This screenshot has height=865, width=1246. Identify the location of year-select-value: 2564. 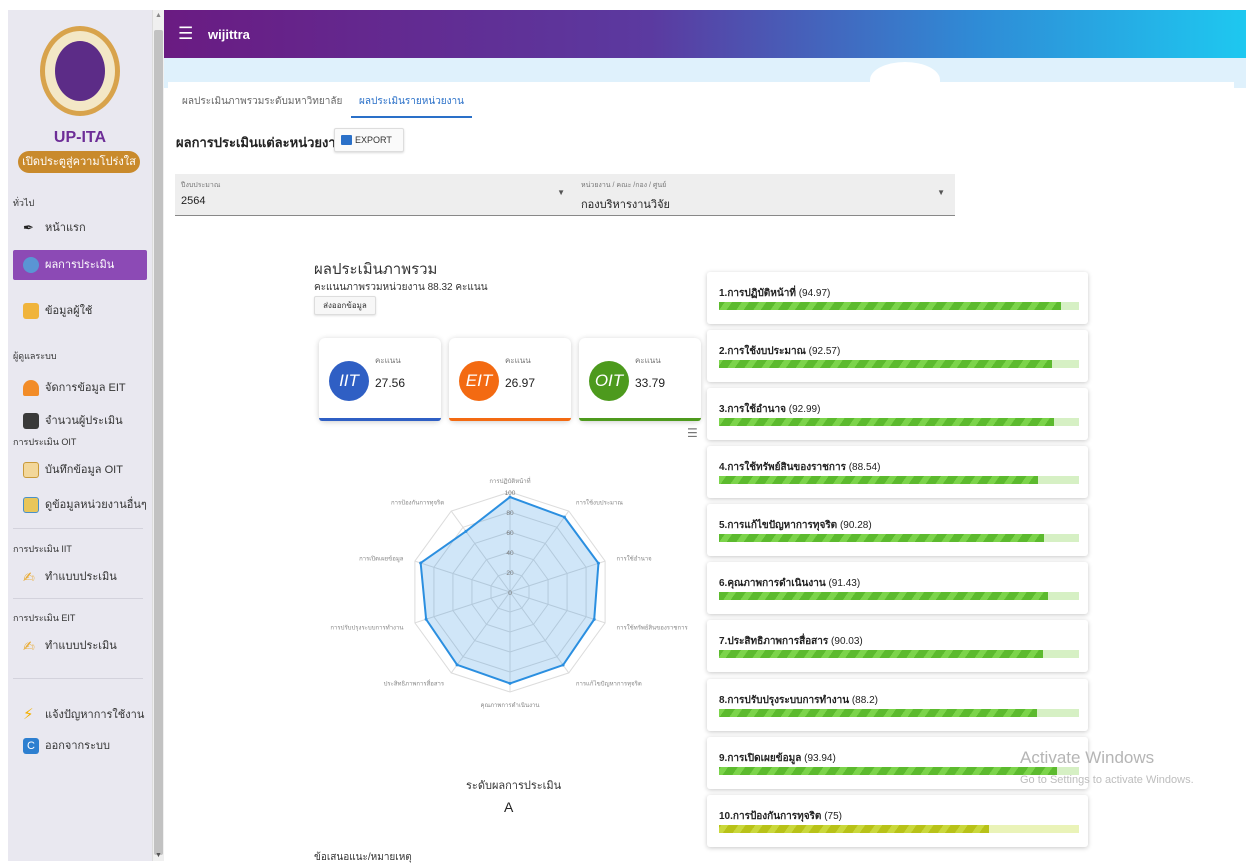
(193, 201).